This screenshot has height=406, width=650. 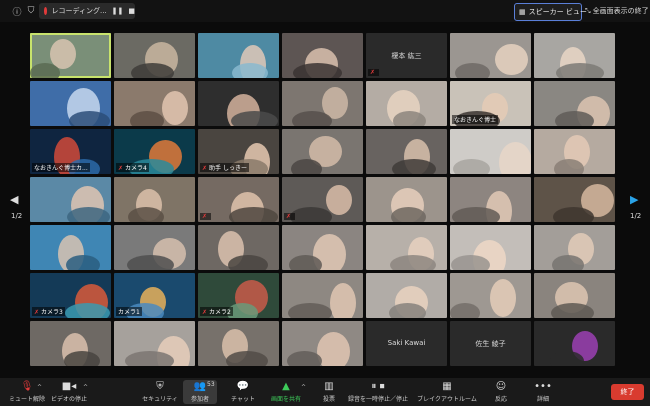 What do you see at coordinates (620, 11) in the screenshot?
I see `exit-fullscreen-label: 全画面表示の終了` at bounding box center [620, 11].